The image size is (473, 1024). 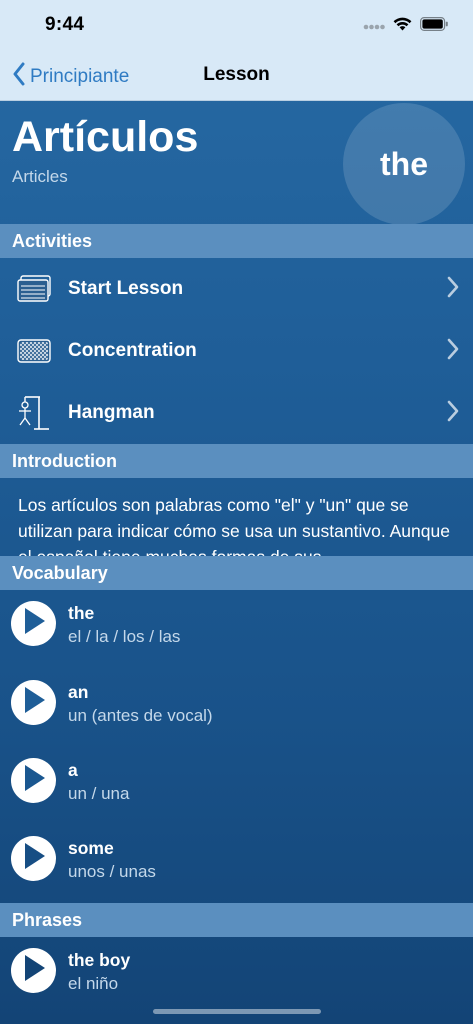 What do you see at coordinates (19, 77) in the screenshot?
I see `chevron-left-icon` at bounding box center [19, 77].